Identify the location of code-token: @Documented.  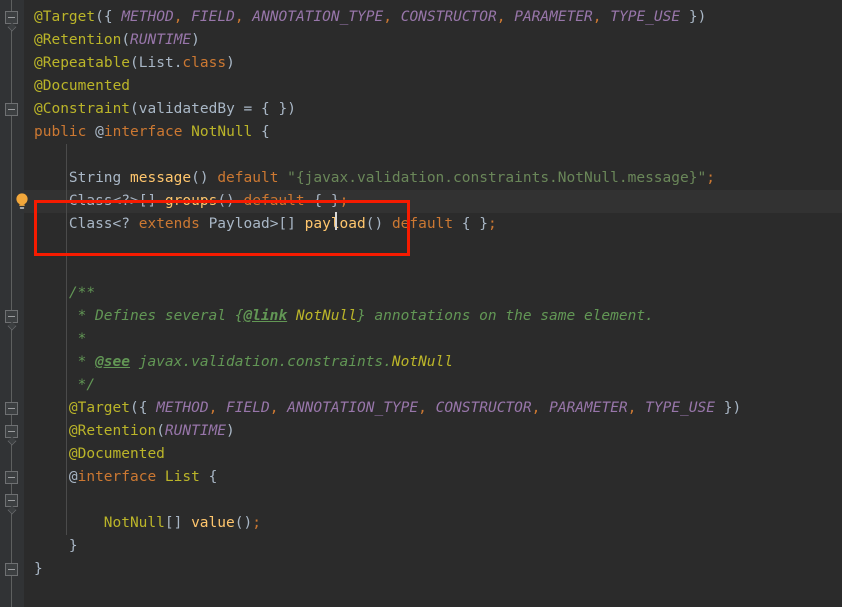
(116, 454).